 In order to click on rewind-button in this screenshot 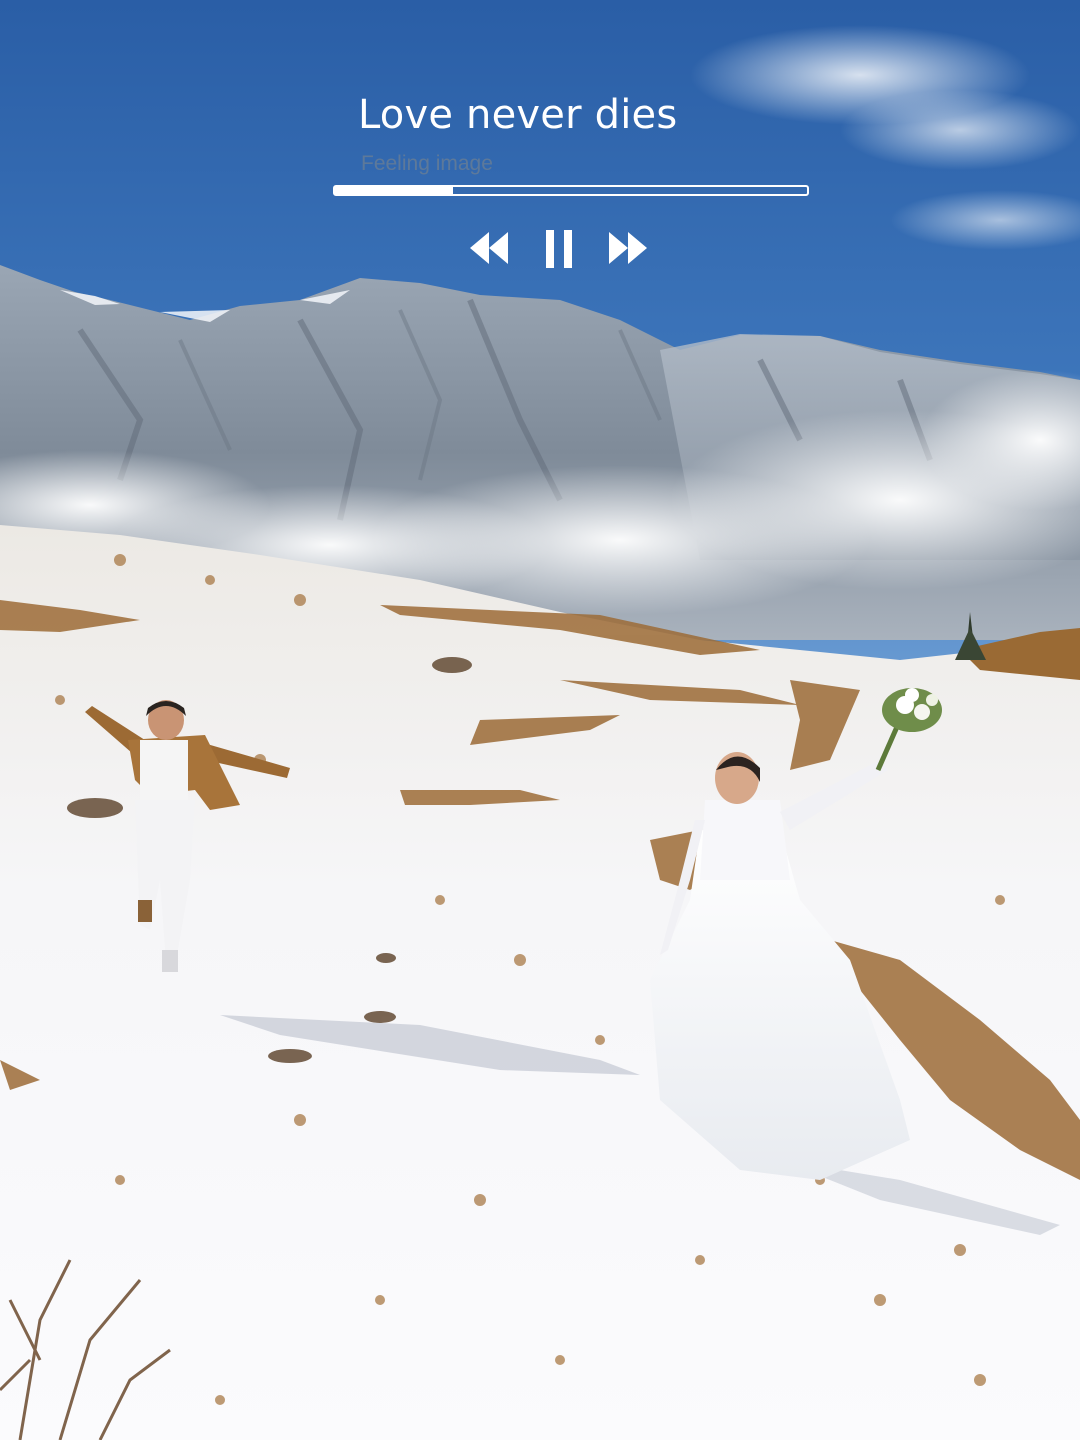, I will do `click(490, 248)`.